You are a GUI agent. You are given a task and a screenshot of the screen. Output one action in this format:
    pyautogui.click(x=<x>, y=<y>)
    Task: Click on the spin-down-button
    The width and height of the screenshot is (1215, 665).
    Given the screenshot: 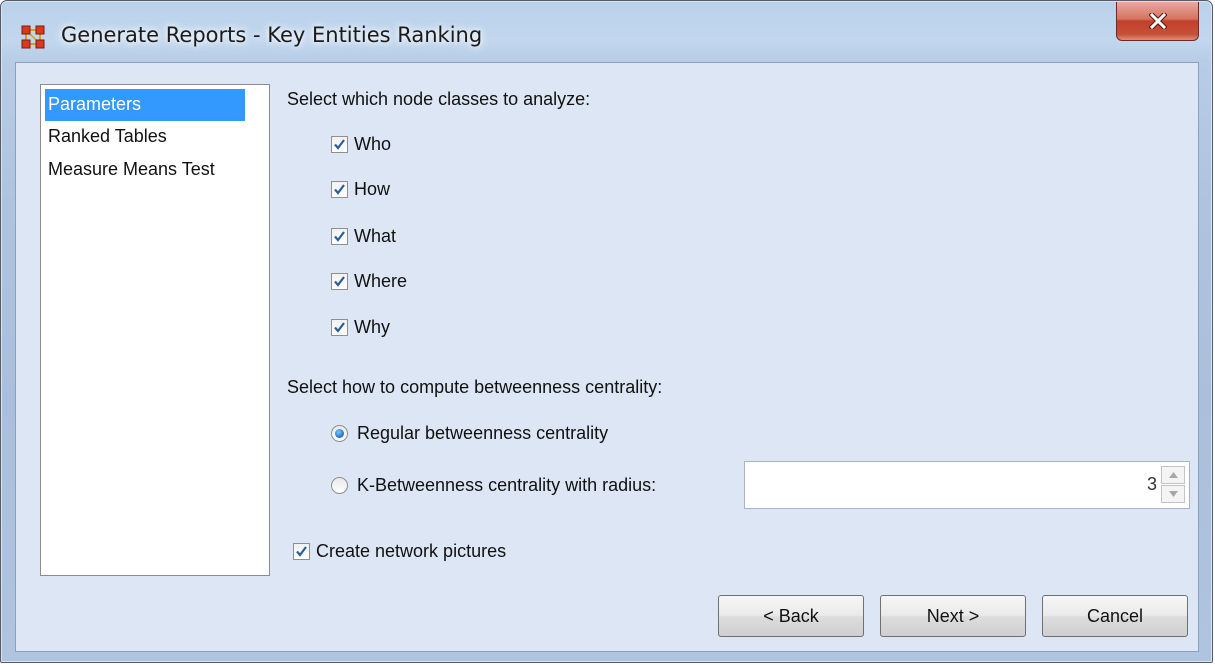 What is the action you would take?
    pyautogui.click(x=1173, y=494)
    